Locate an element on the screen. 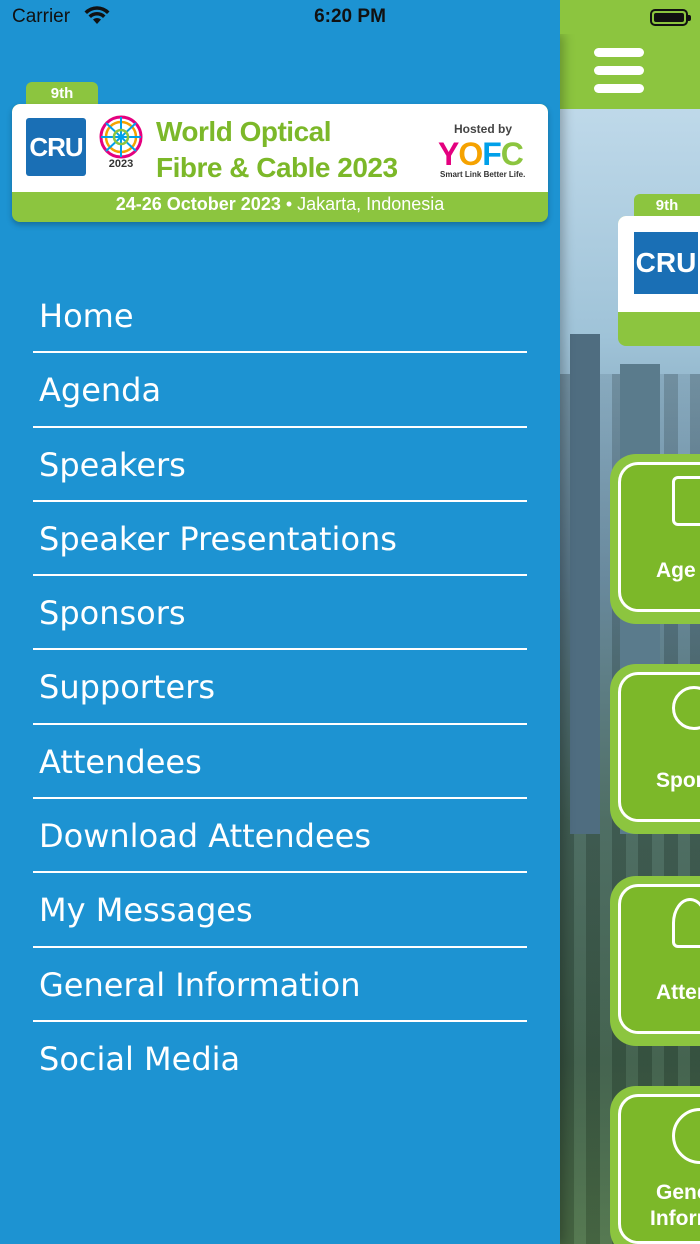 The image size is (700, 1244). menu-item-agenda: Agenda is located at coordinates (280, 390).